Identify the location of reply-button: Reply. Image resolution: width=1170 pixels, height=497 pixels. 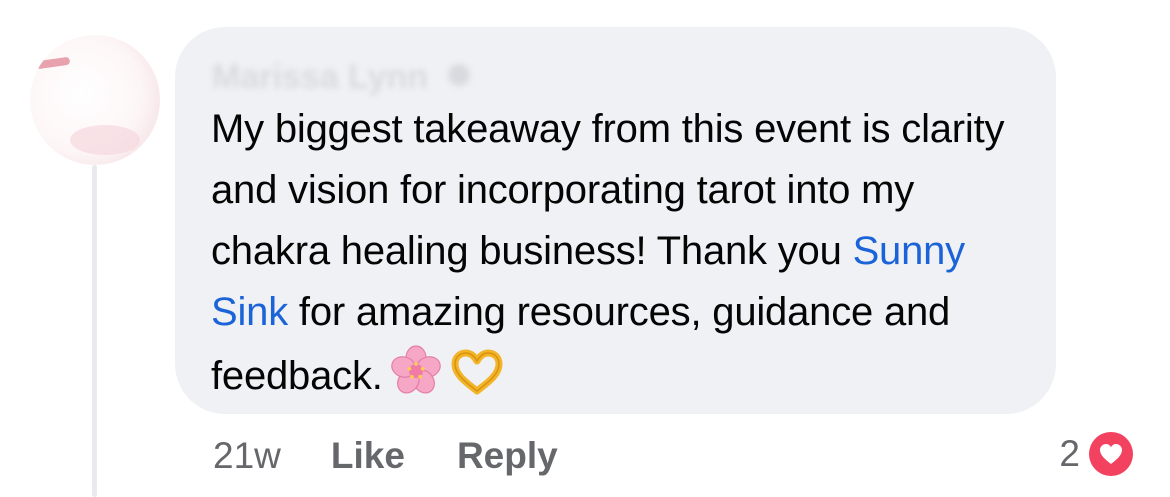
(507, 456).